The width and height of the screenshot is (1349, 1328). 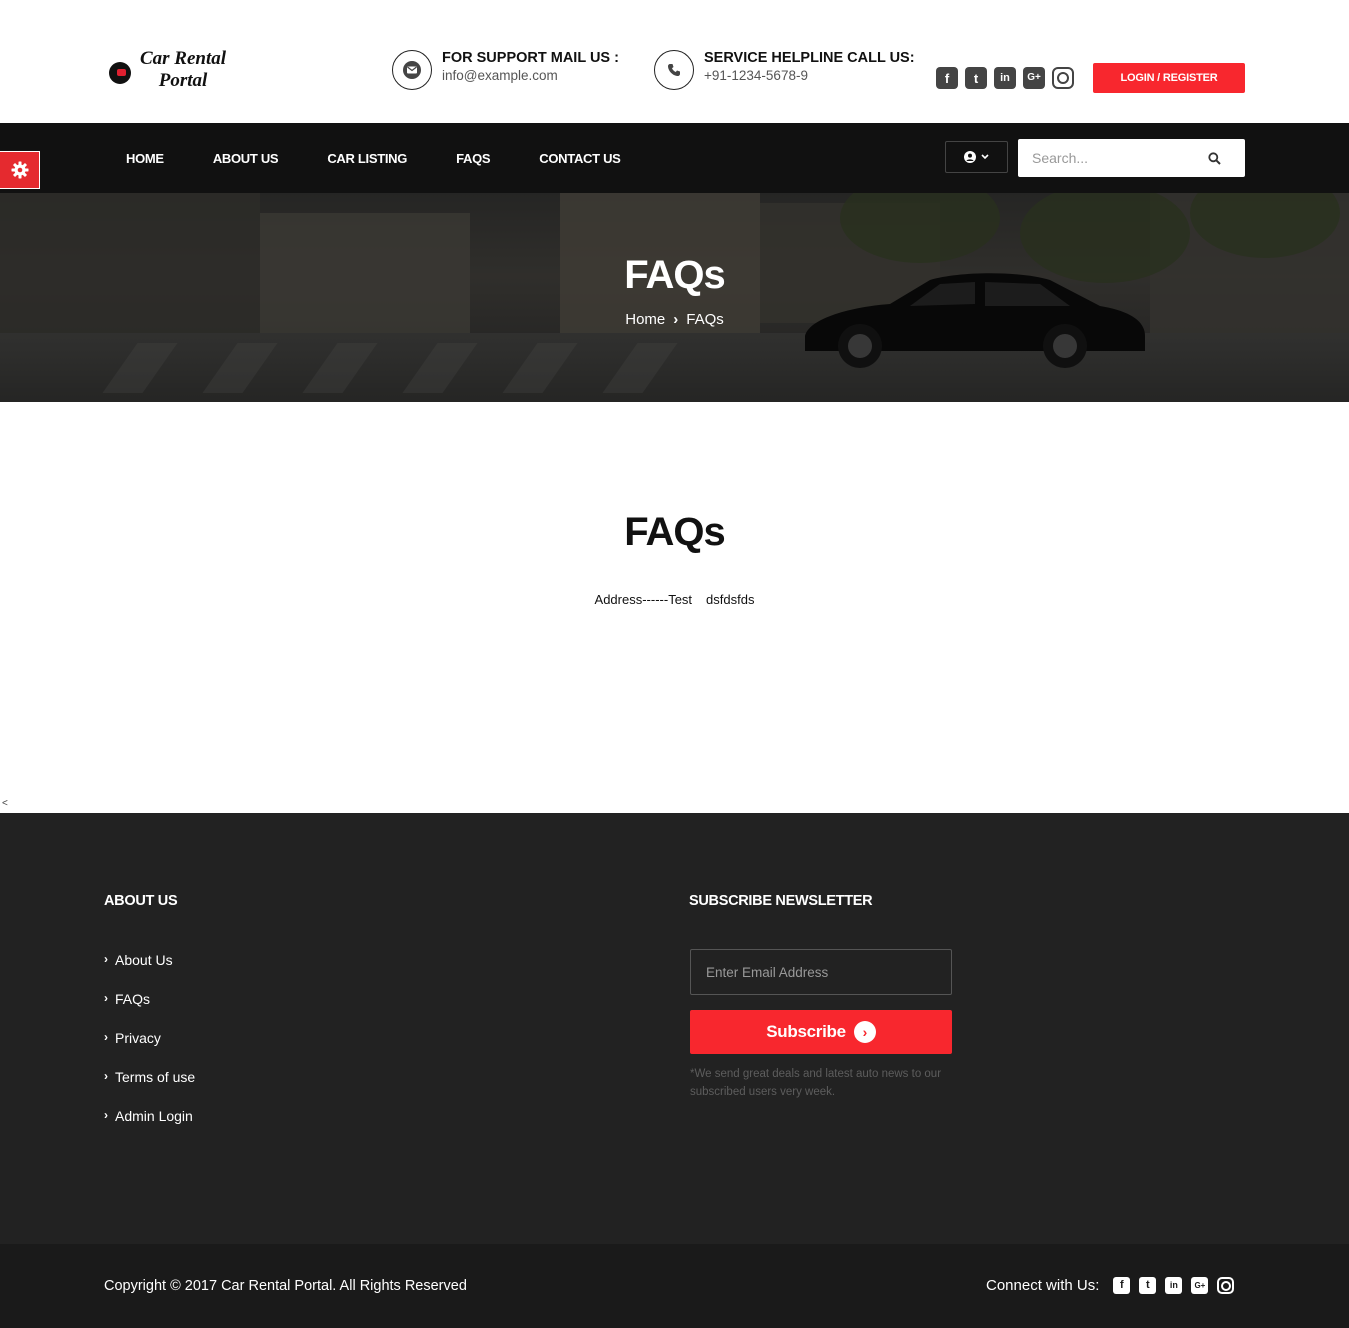 I want to click on newsletter-heading: SUBSCRIBE NEWSLETTER, so click(x=781, y=901).